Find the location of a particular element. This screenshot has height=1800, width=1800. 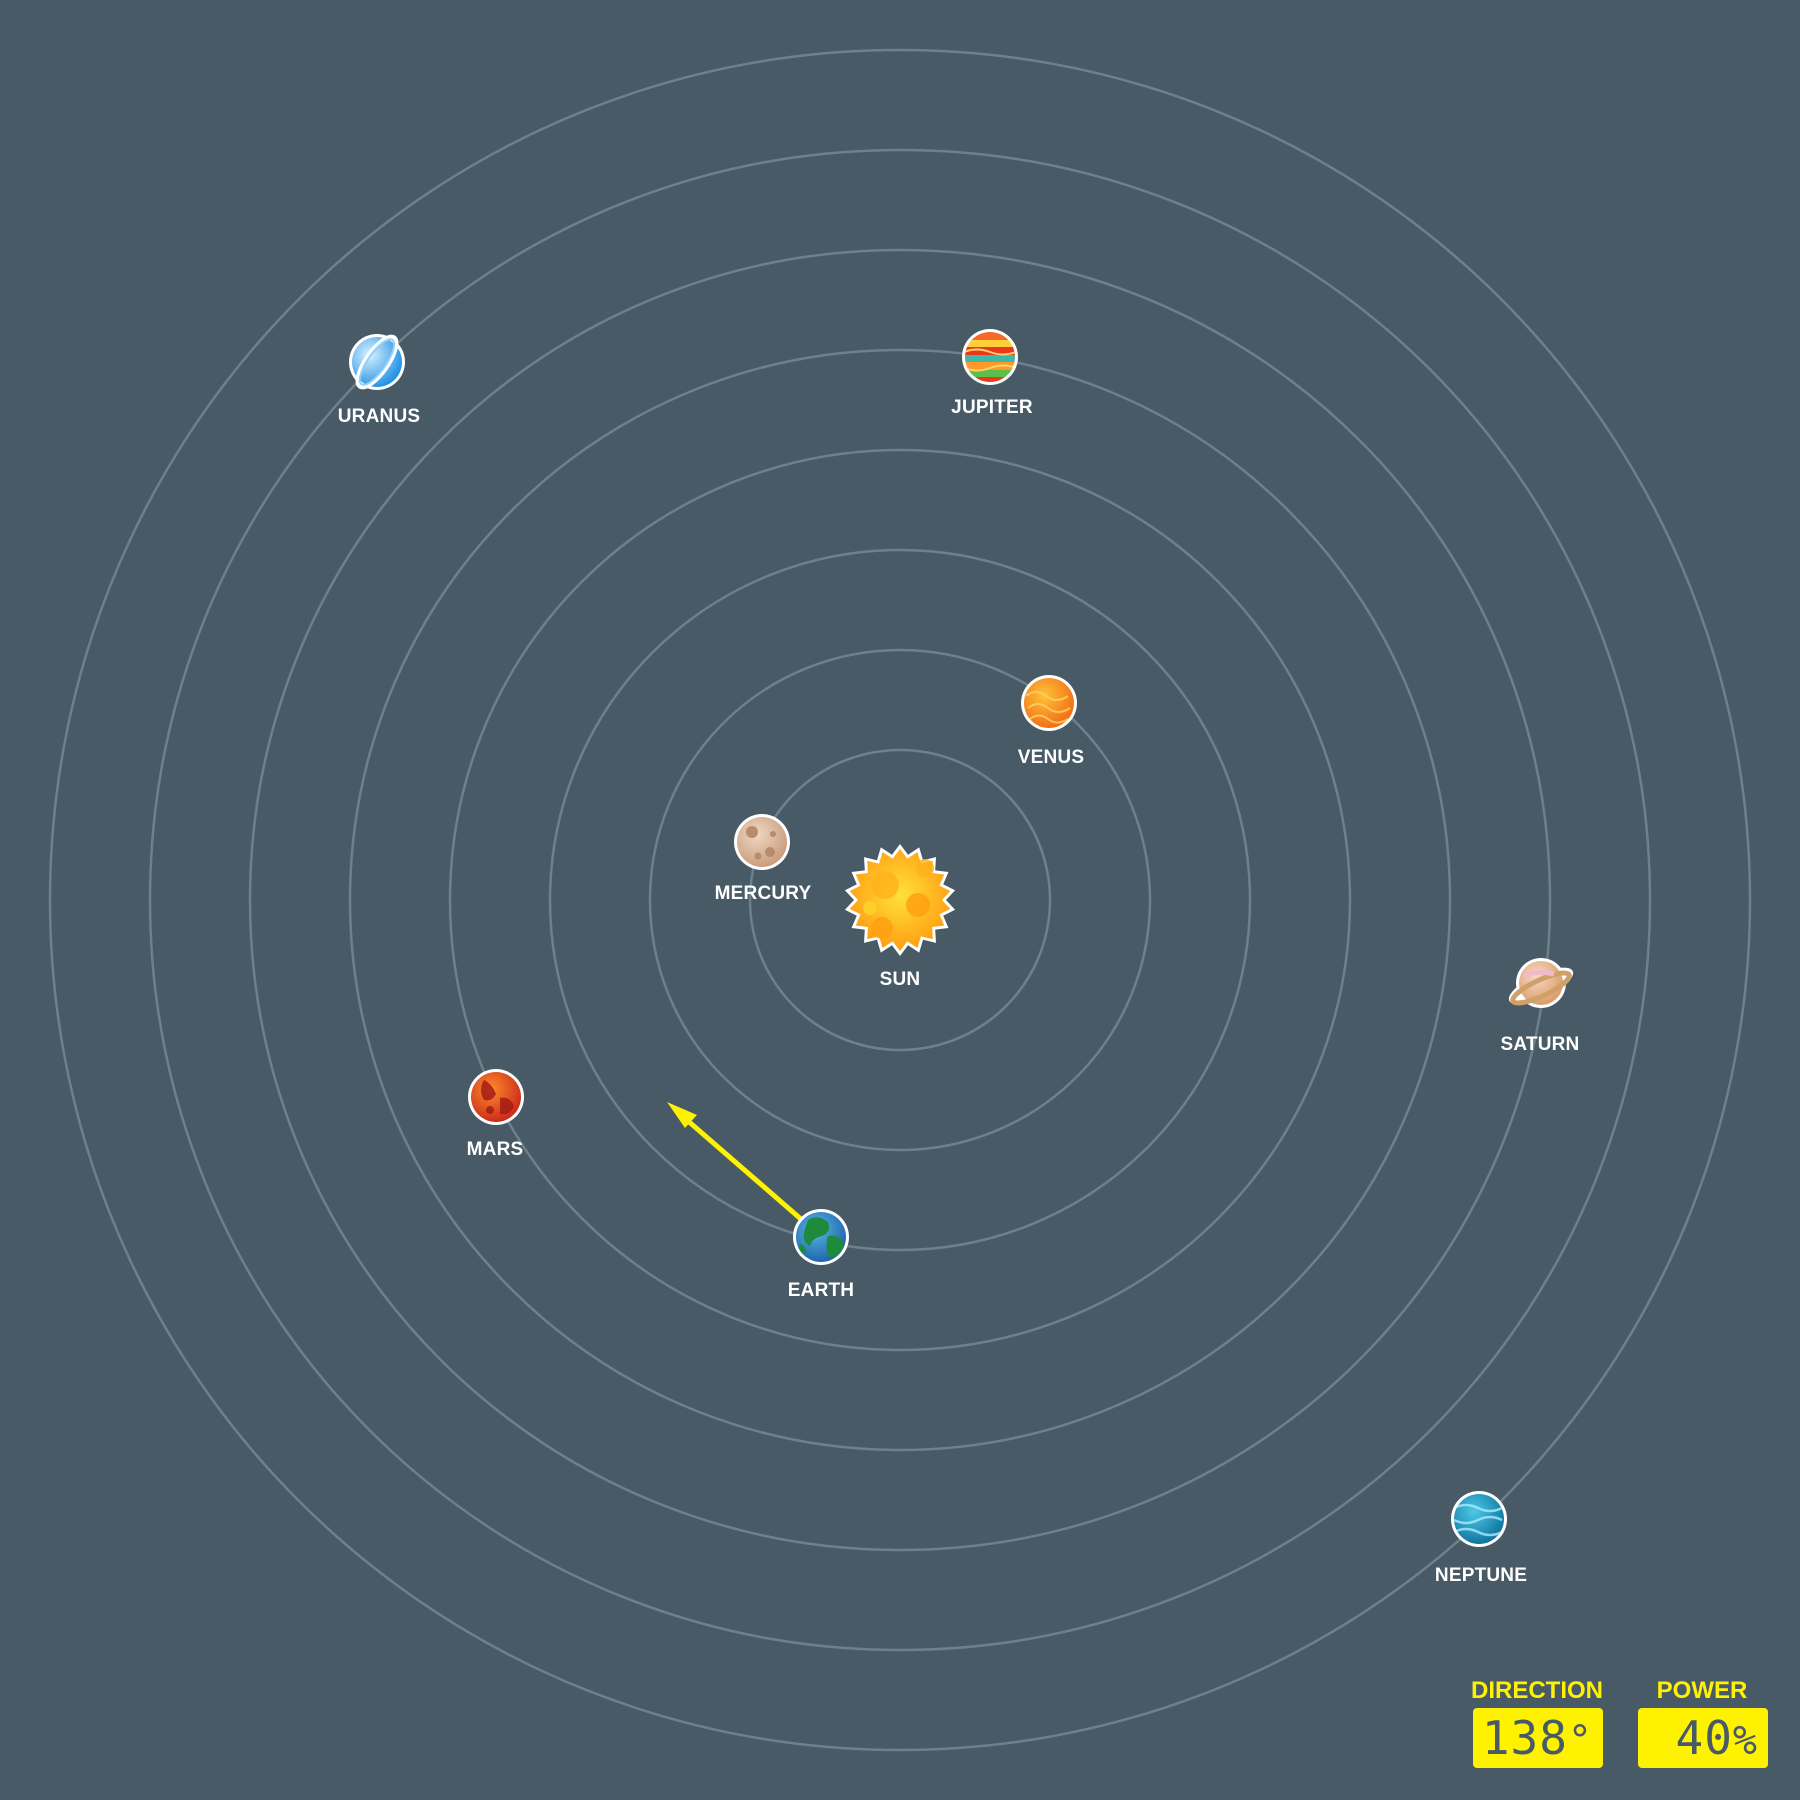

power-value: 40 is located at coordinates (1704, 1738).